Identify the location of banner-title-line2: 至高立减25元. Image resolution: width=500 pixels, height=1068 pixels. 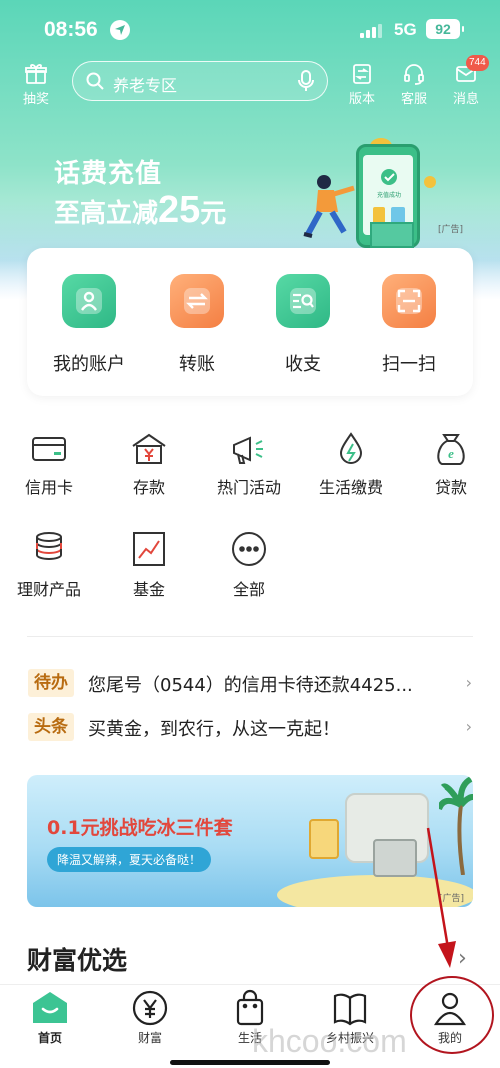
(140, 210).